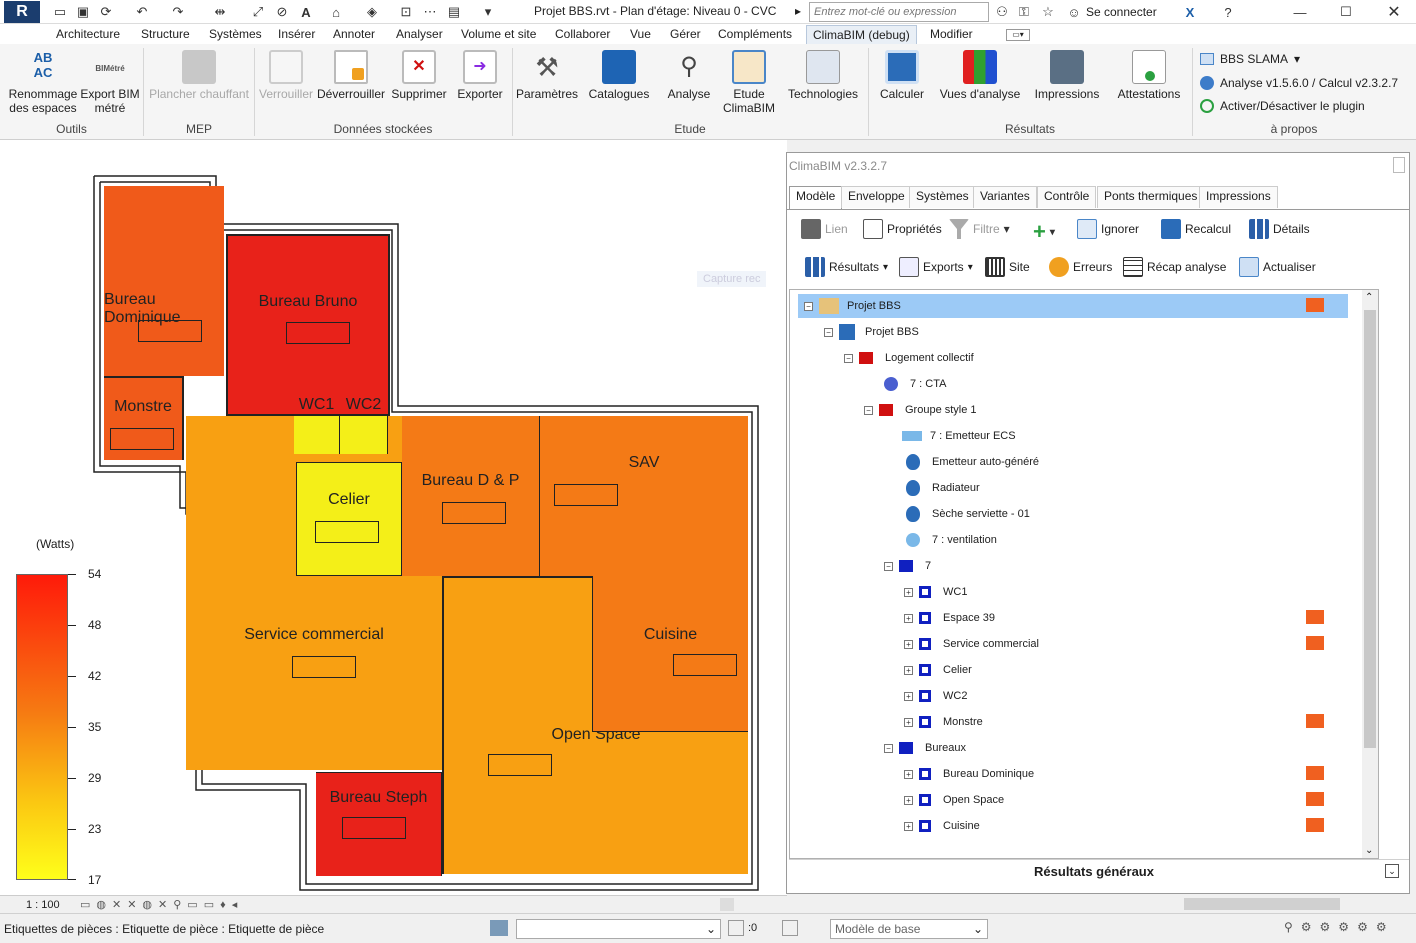 The image size is (1416, 943). I want to click on tree-scrollbar: ⌃ ⌄, so click(1370, 574).